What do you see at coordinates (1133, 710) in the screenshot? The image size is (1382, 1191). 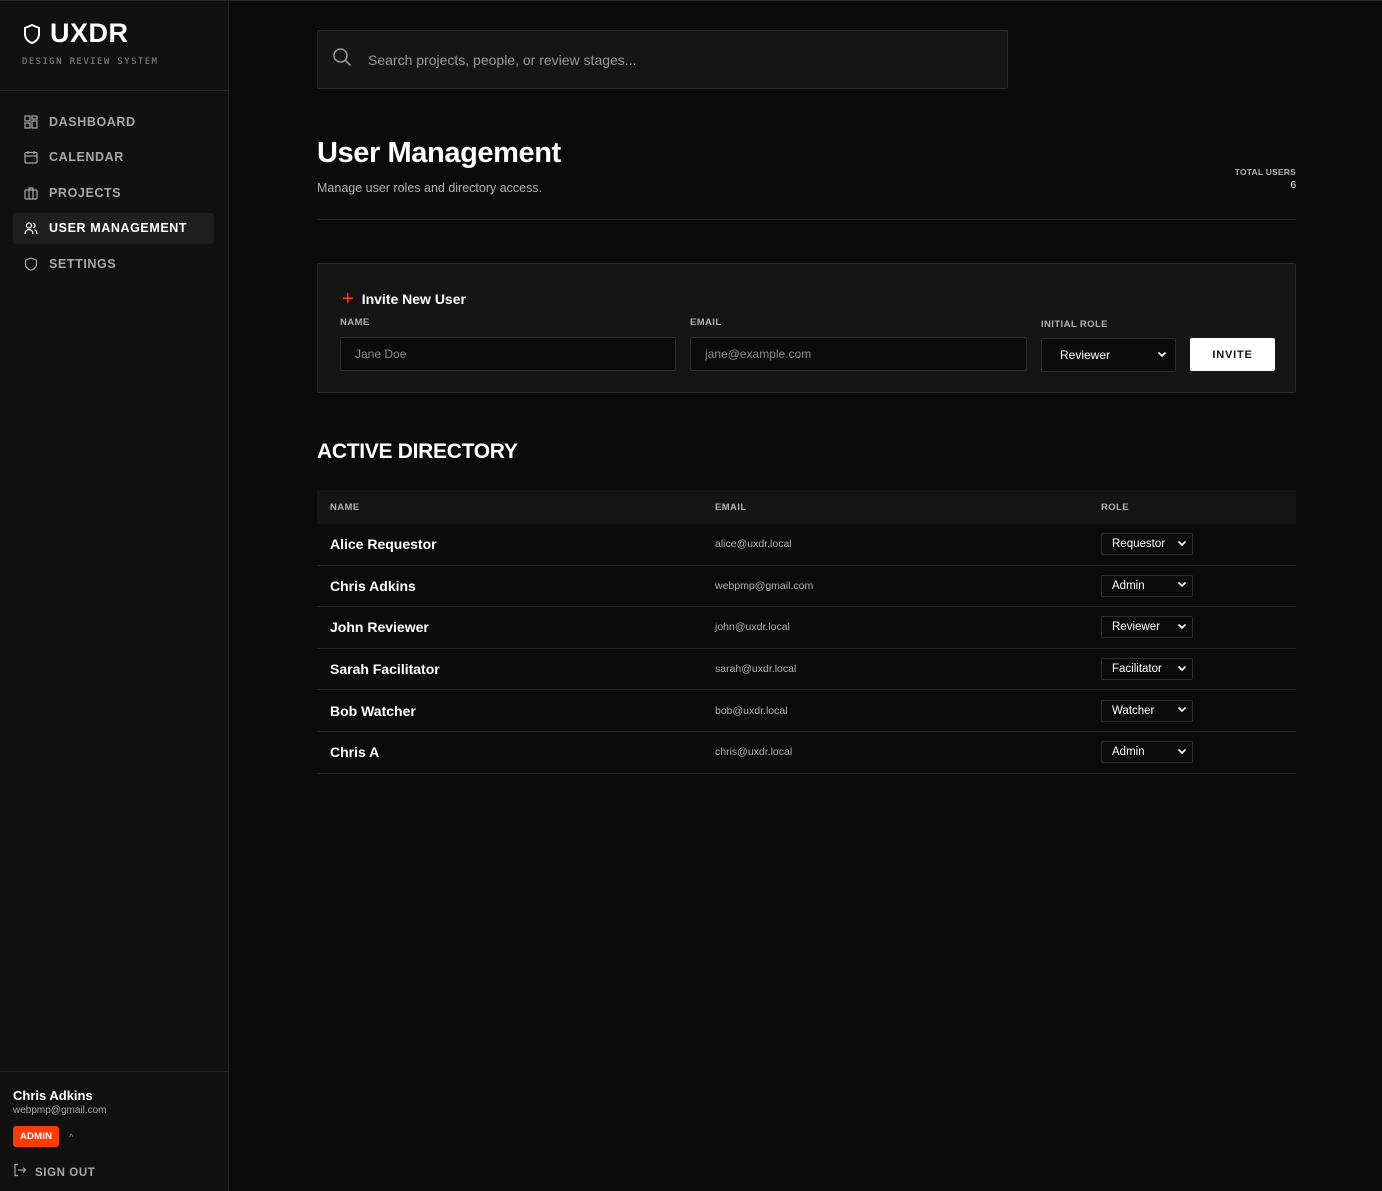 I see `role-value: Watcher` at bounding box center [1133, 710].